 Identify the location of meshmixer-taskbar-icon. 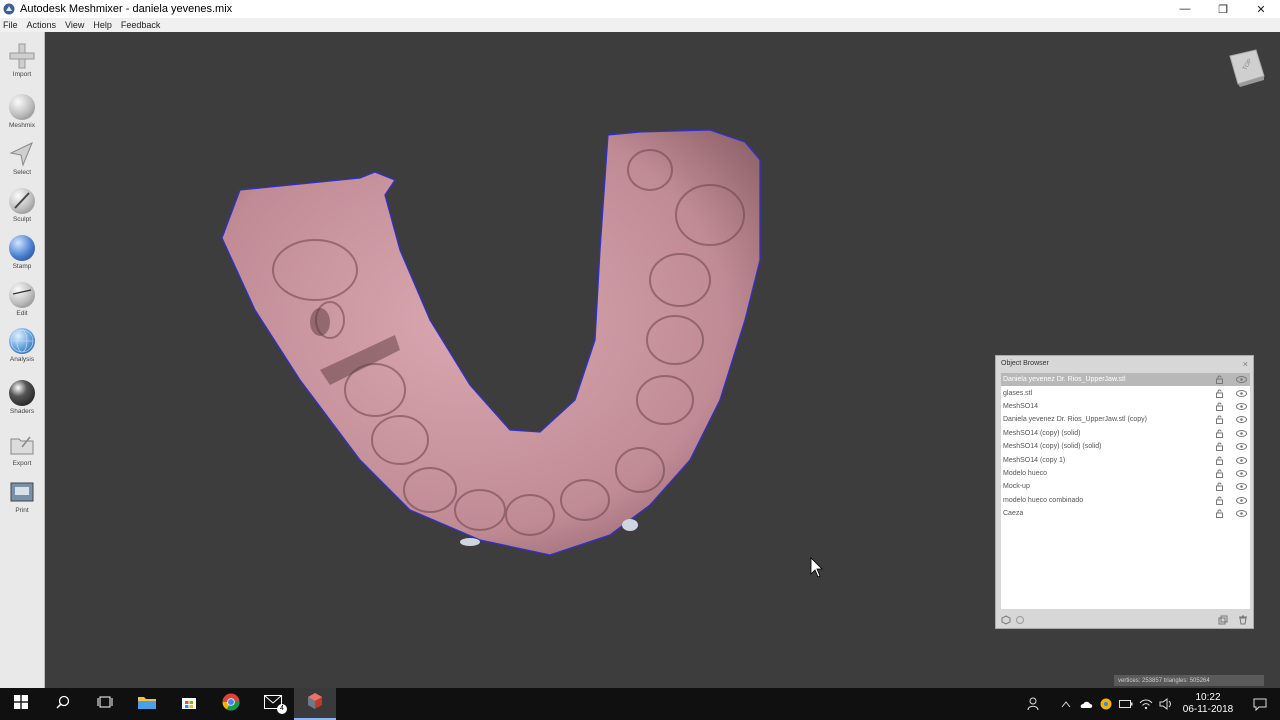
(315, 703).